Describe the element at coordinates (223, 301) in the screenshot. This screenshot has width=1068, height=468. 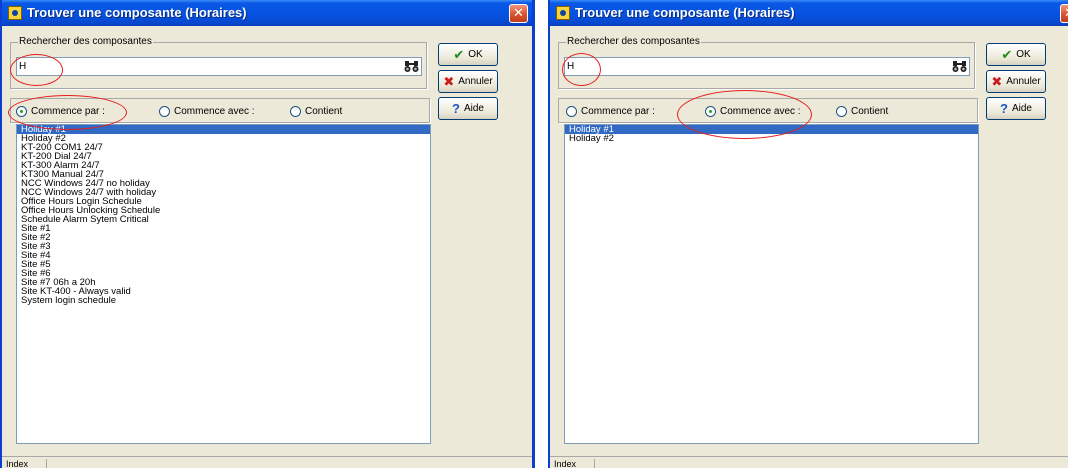
I see `list-item: System login schedule` at that location.